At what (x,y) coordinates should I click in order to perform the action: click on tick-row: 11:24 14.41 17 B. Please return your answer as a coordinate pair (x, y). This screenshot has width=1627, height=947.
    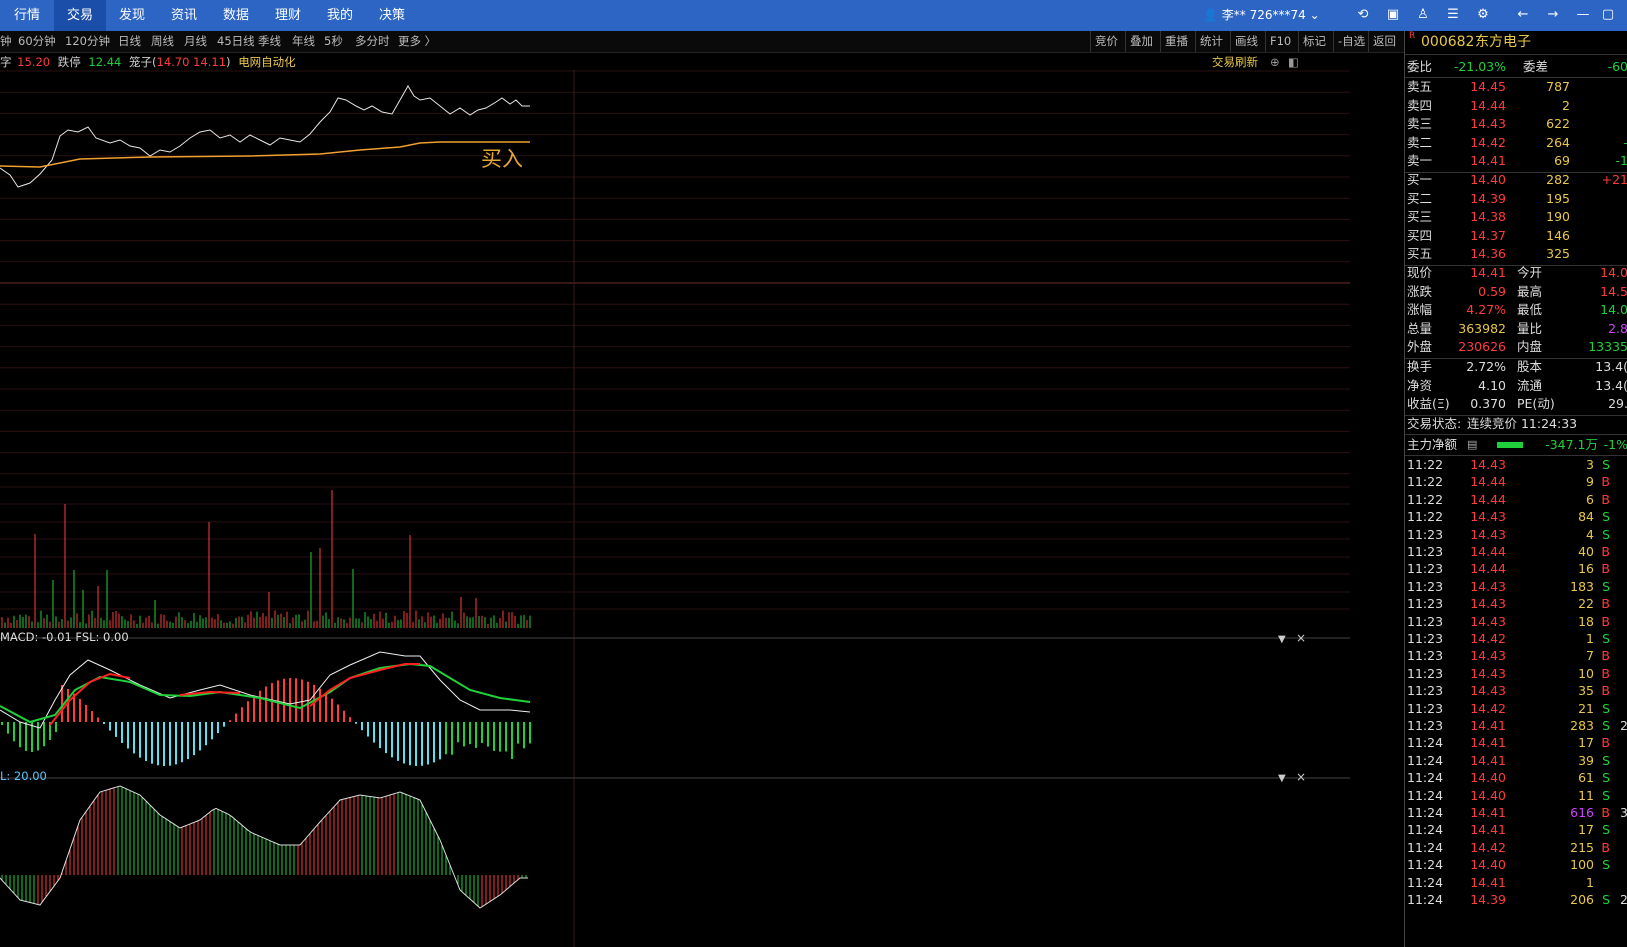
    Looking at the image, I should click on (1516, 743).